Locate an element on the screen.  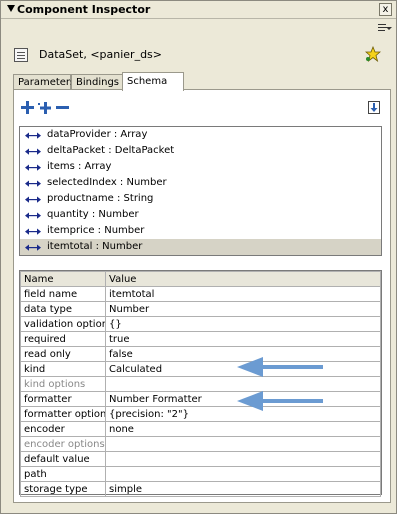
property-row: storage type simple is located at coordinates (200, 489).